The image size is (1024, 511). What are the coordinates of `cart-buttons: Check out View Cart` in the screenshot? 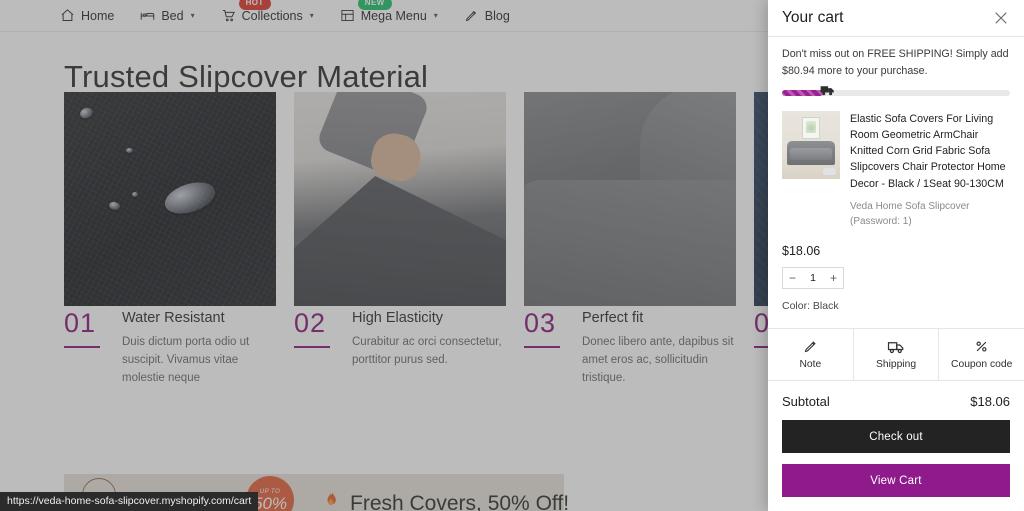 It's located at (896, 465).